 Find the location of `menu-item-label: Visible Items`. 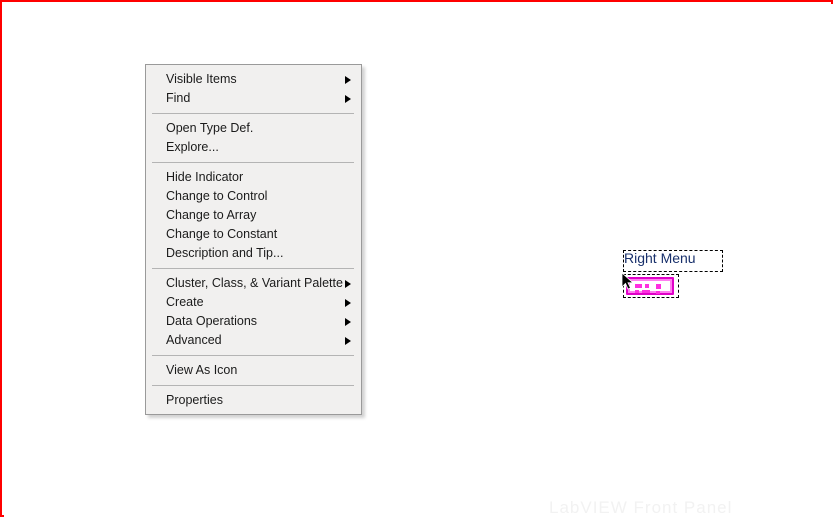

menu-item-label: Visible Items is located at coordinates (201, 79).